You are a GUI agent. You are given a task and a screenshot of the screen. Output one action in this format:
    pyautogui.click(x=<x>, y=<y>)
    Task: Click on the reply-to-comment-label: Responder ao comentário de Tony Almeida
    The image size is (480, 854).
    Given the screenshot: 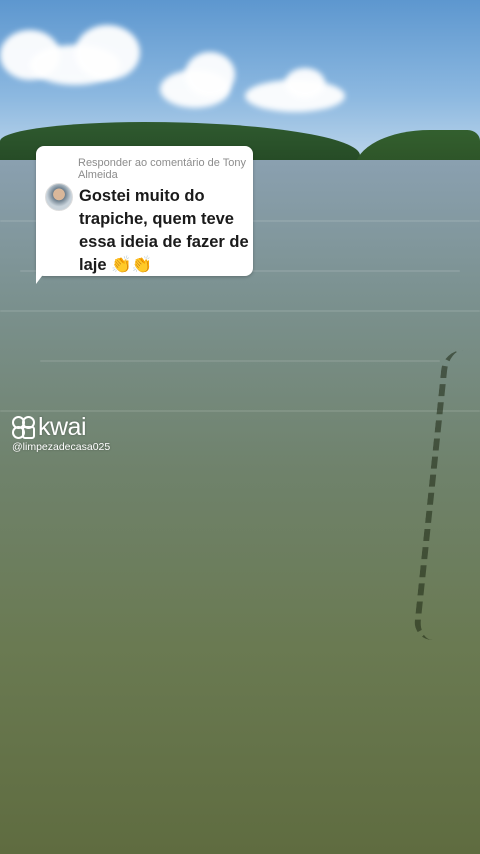 What is the action you would take?
    pyautogui.click(x=162, y=169)
    